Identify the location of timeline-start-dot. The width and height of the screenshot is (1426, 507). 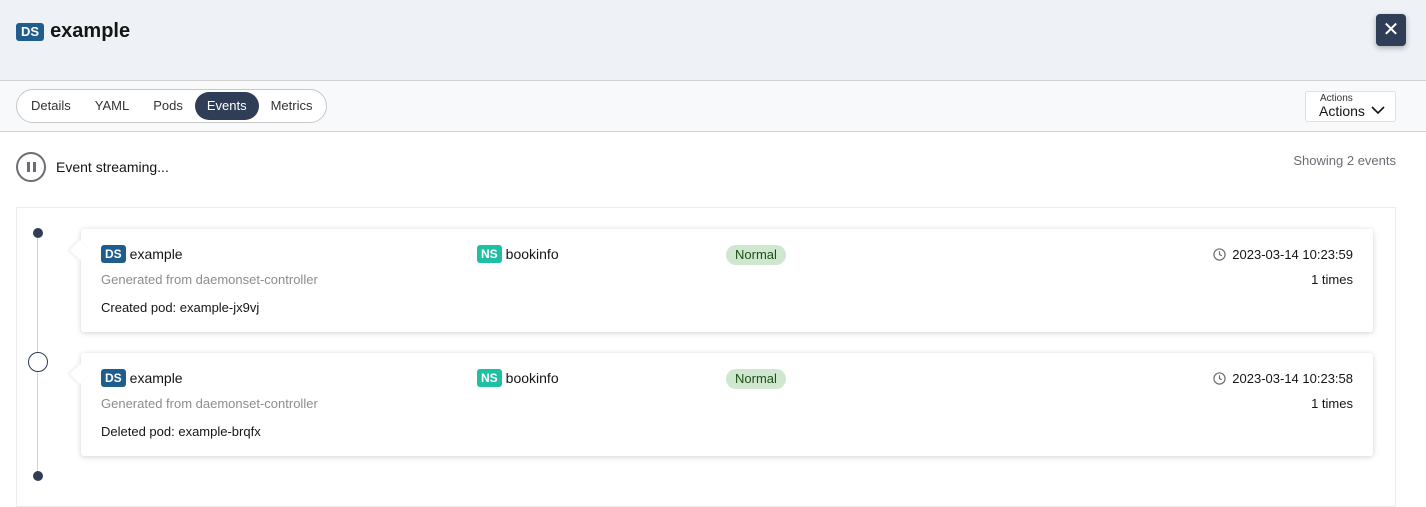
(38, 233).